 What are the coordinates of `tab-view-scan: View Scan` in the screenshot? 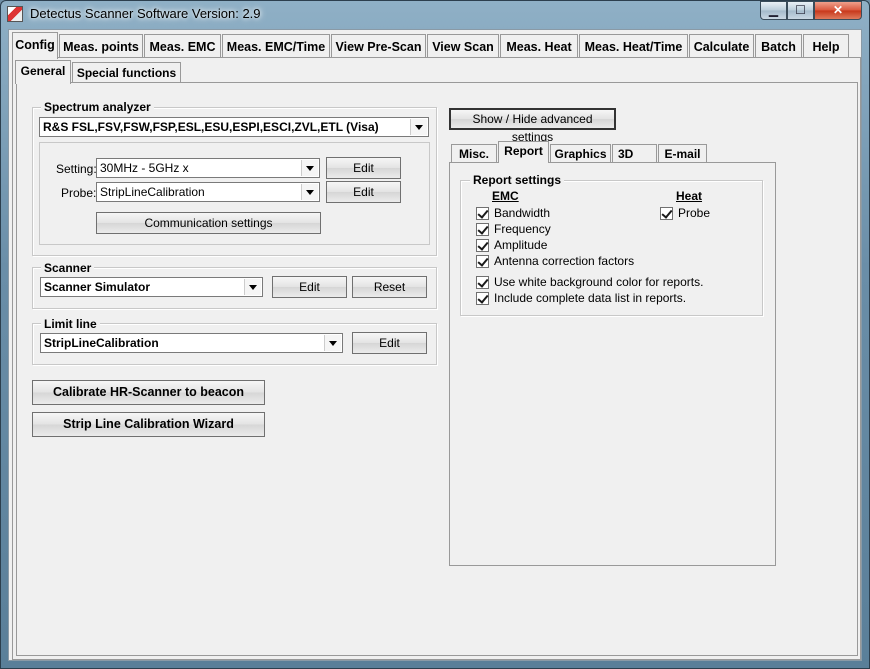 It's located at (463, 46).